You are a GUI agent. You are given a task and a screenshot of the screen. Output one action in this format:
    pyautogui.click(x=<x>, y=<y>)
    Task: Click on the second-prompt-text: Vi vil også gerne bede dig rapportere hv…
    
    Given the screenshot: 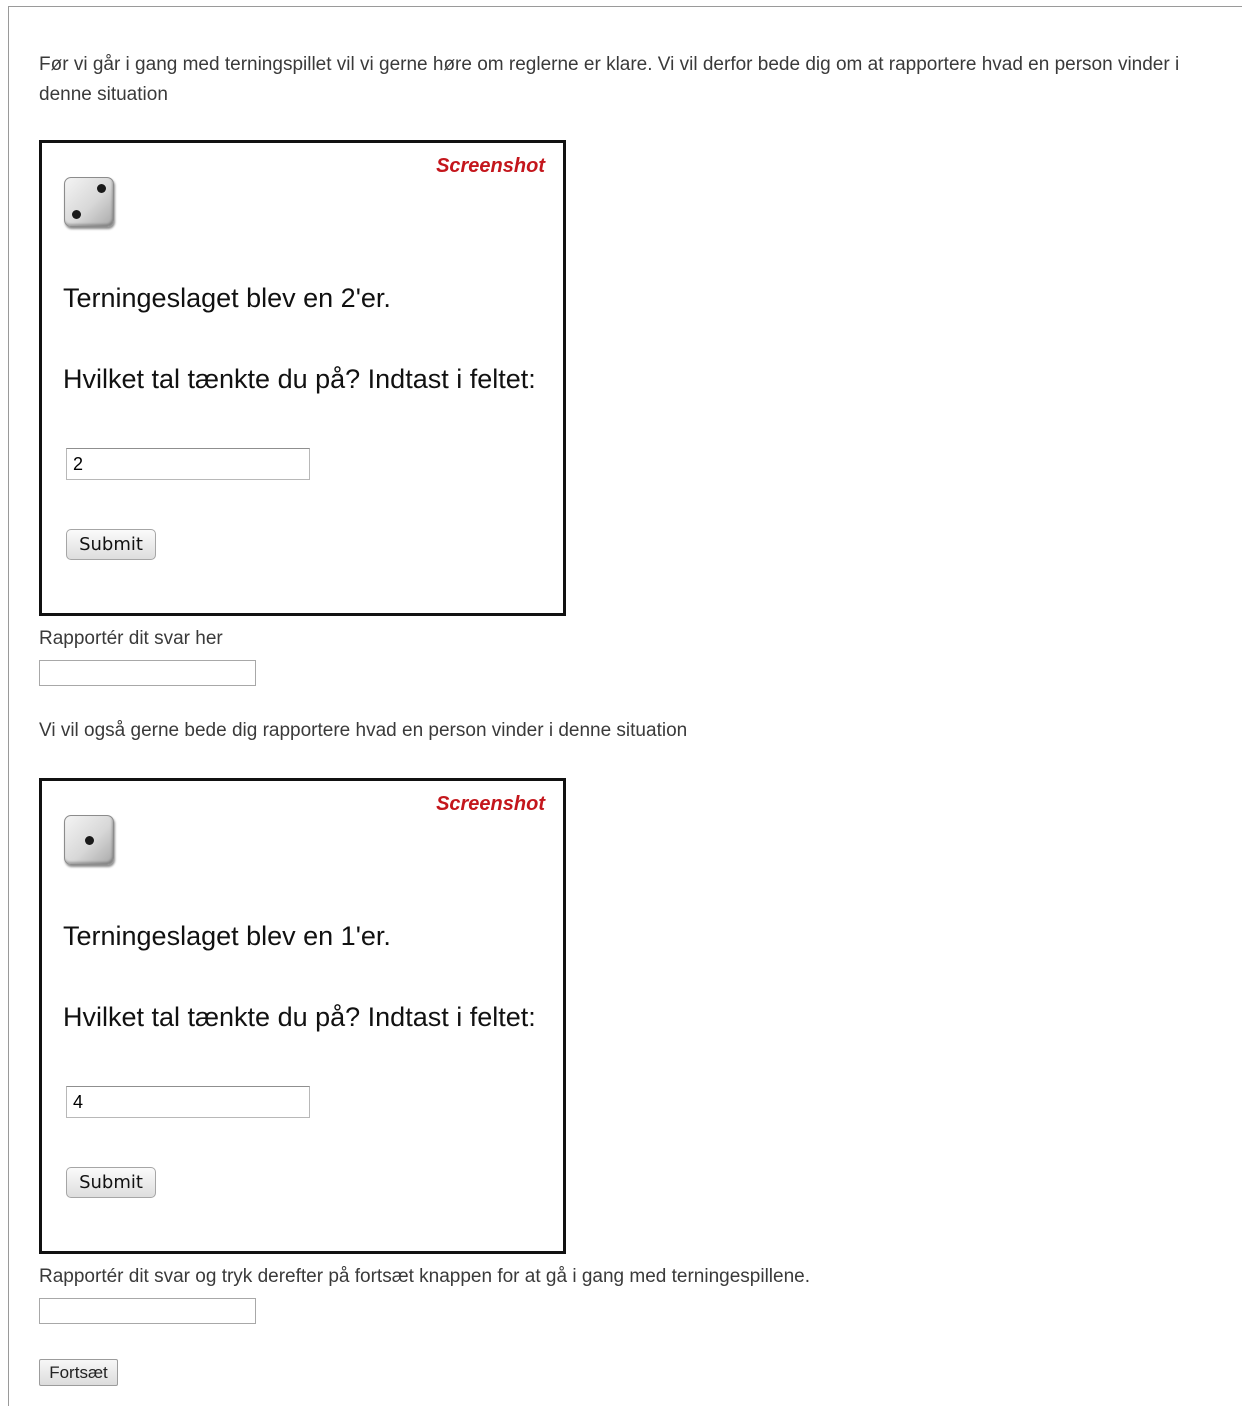 What is the action you would take?
    pyautogui.click(x=363, y=730)
    